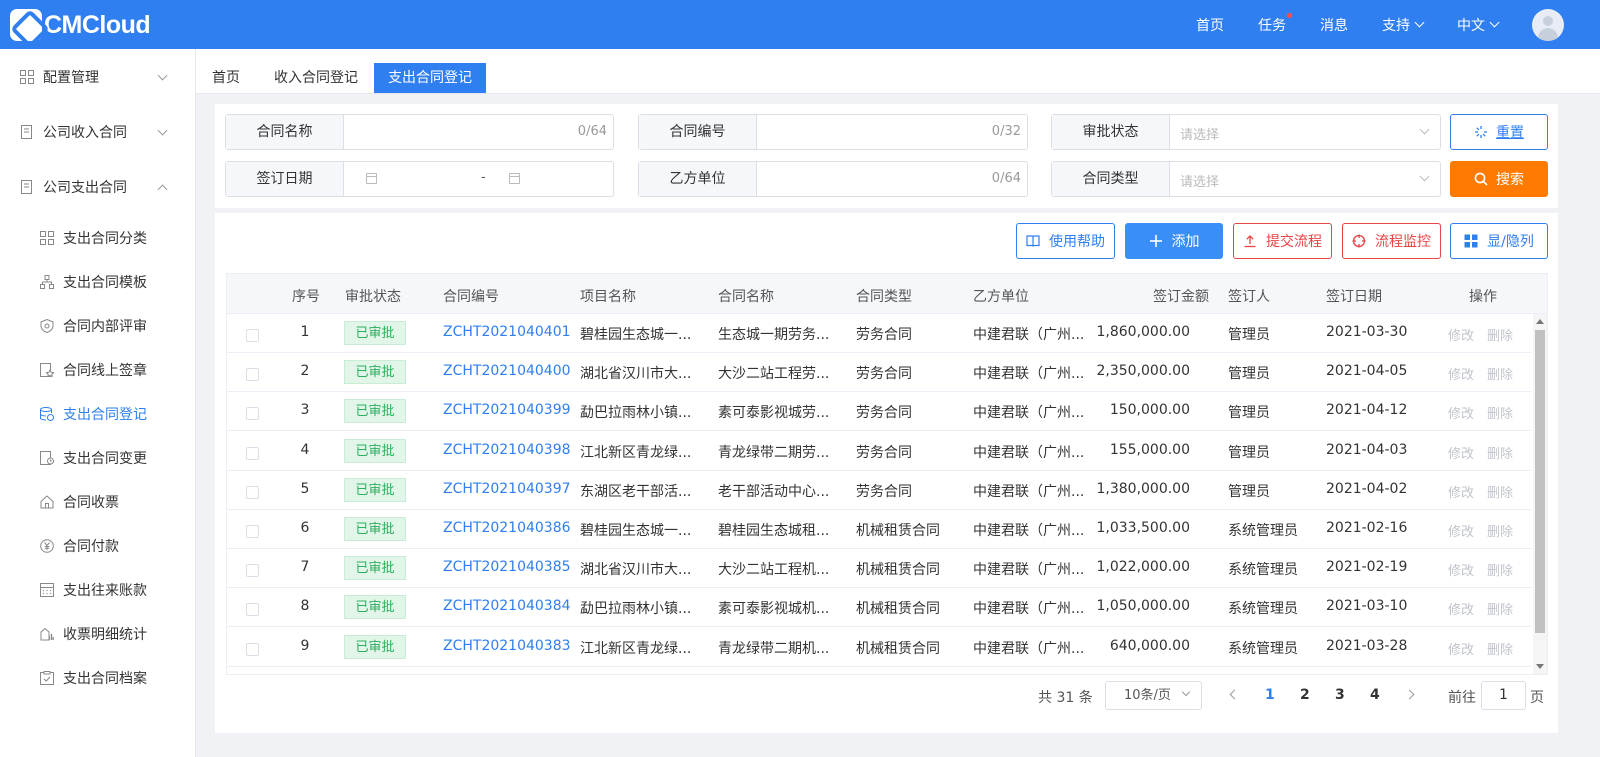 Image resolution: width=1600 pixels, height=757 pixels. Describe the element at coordinates (1375, 695) in the screenshot. I see `page-number: 4` at that location.